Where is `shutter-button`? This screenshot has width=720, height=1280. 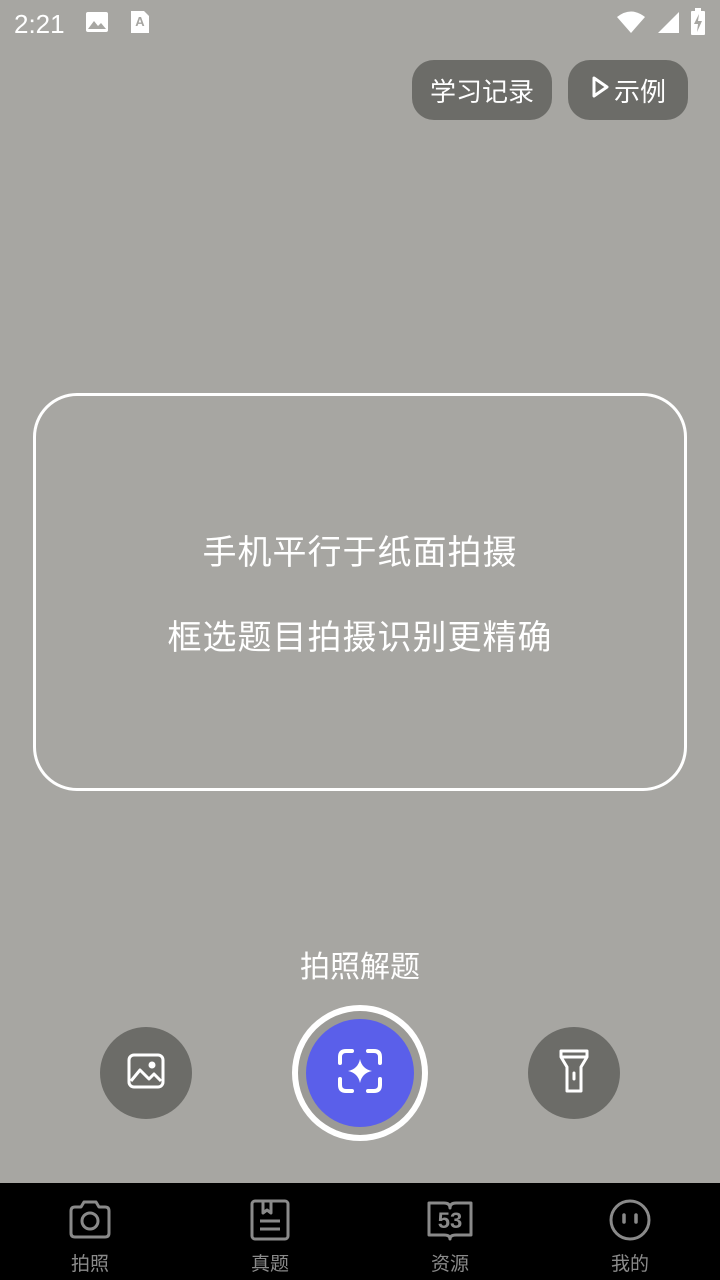 shutter-button is located at coordinates (360, 1073).